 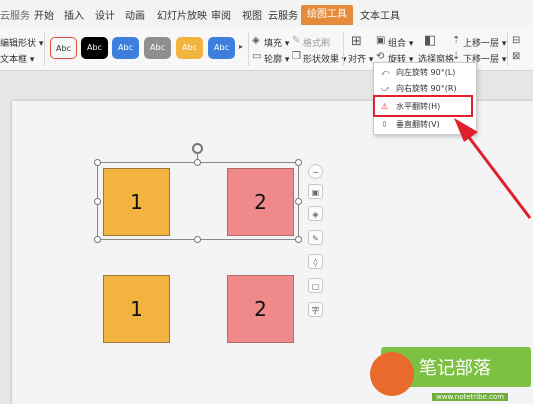 What do you see at coordinates (276, 42) in the screenshot?
I see `fill-button: 填充 ▾` at bounding box center [276, 42].